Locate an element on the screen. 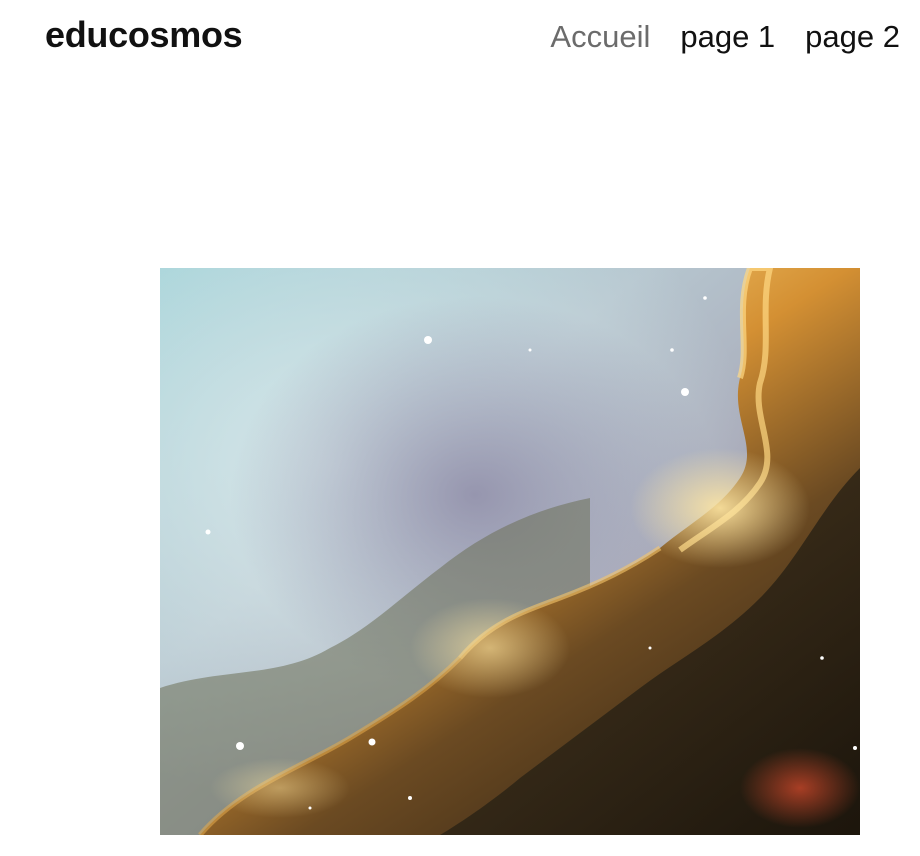  site-title: educosmos is located at coordinates (144, 35).